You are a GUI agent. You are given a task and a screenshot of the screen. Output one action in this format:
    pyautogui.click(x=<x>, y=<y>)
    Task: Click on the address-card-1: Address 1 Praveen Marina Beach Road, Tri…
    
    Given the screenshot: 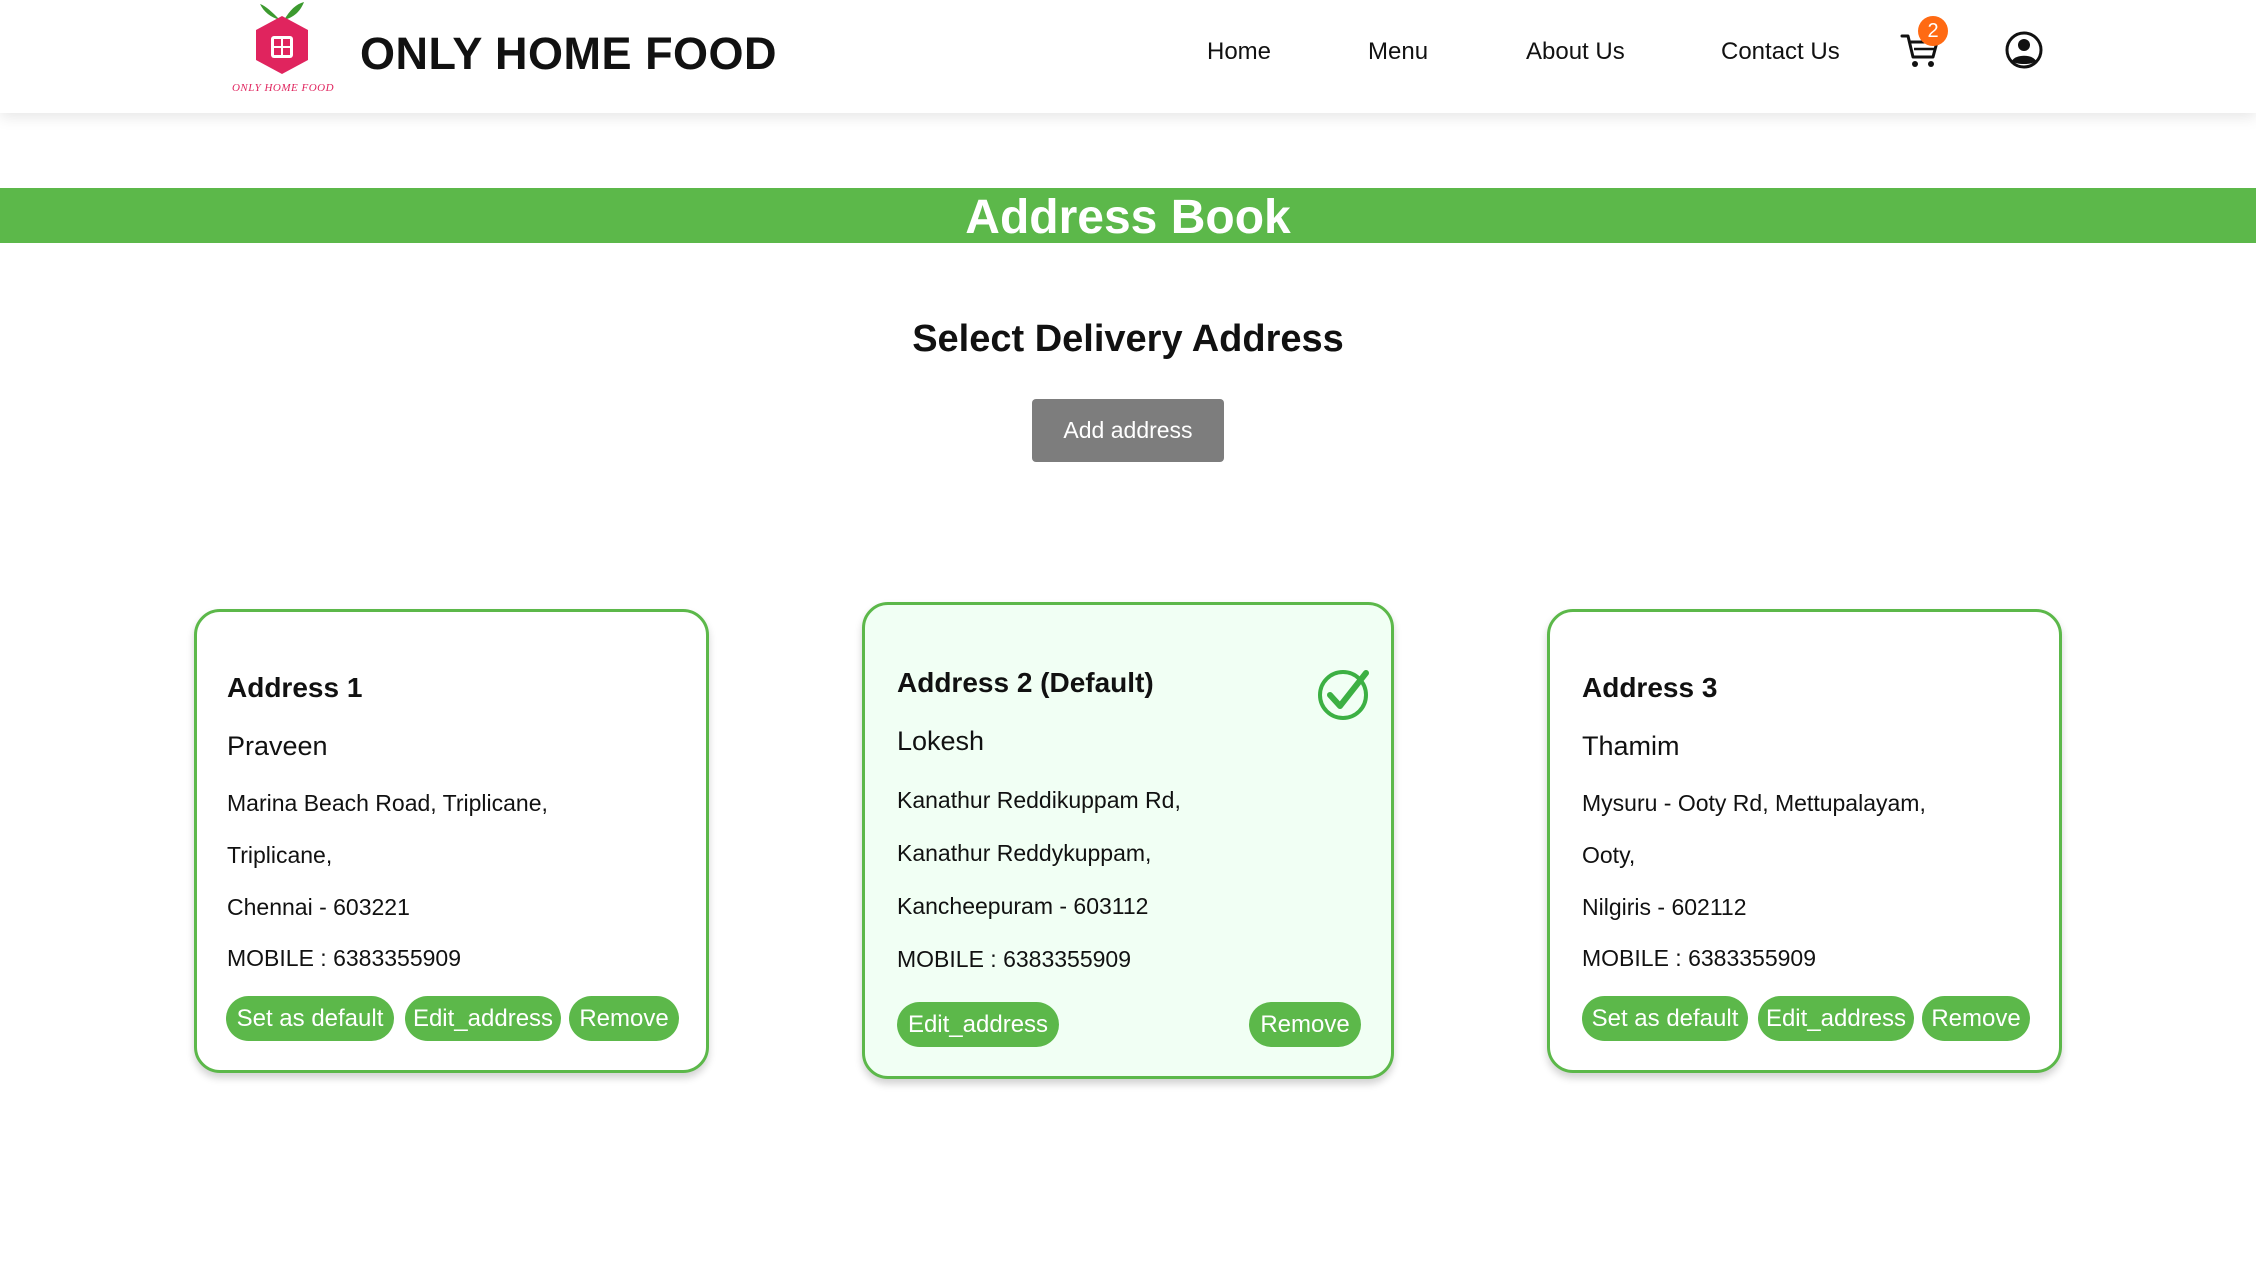 What is the action you would take?
    pyautogui.click(x=451, y=841)
    